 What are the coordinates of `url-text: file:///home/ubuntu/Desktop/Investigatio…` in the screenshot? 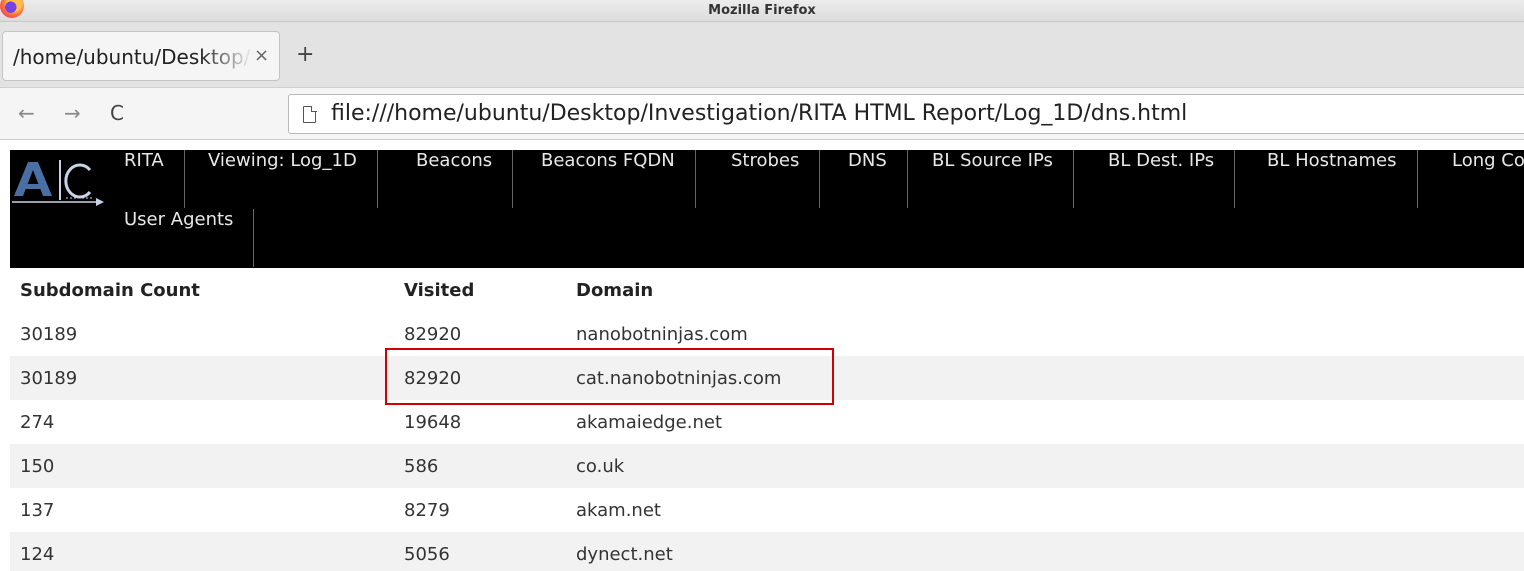 It's located at (759, 113).